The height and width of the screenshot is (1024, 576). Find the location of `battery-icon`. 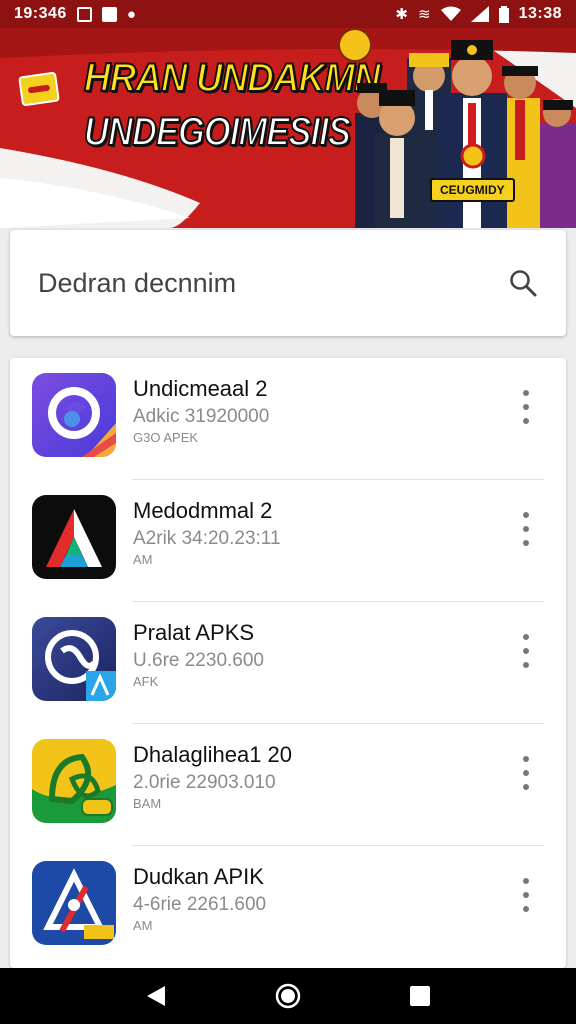

battery-icon is located at coordinates (503, 14).